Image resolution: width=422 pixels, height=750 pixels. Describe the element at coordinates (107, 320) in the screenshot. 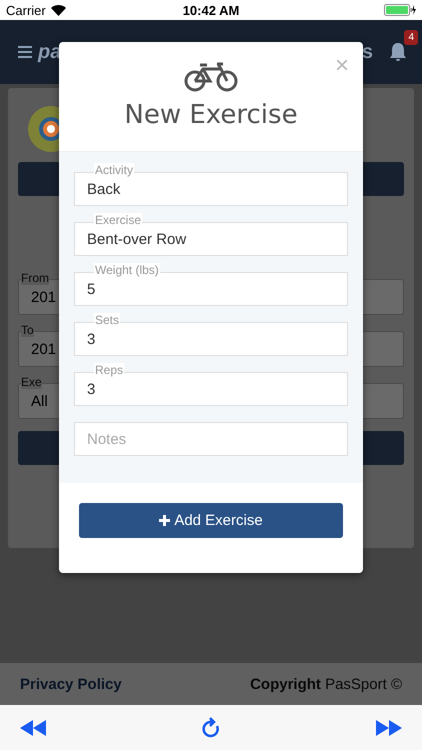

I see `field-label: Sets` at that location.